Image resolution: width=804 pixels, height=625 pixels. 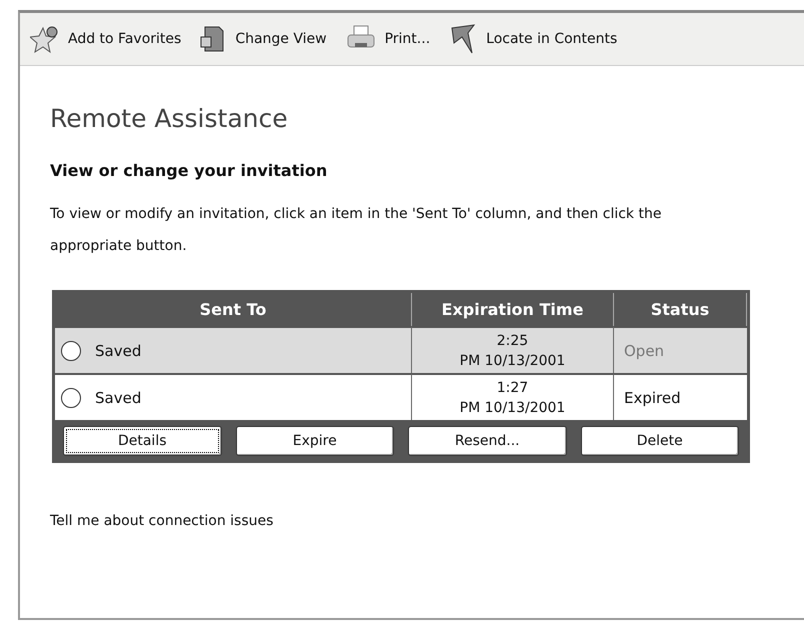 What do you see at coordinates (169, 118) in the screenshot?
I see `page-title: Remote Assistance` at bounding box center [169, 118].